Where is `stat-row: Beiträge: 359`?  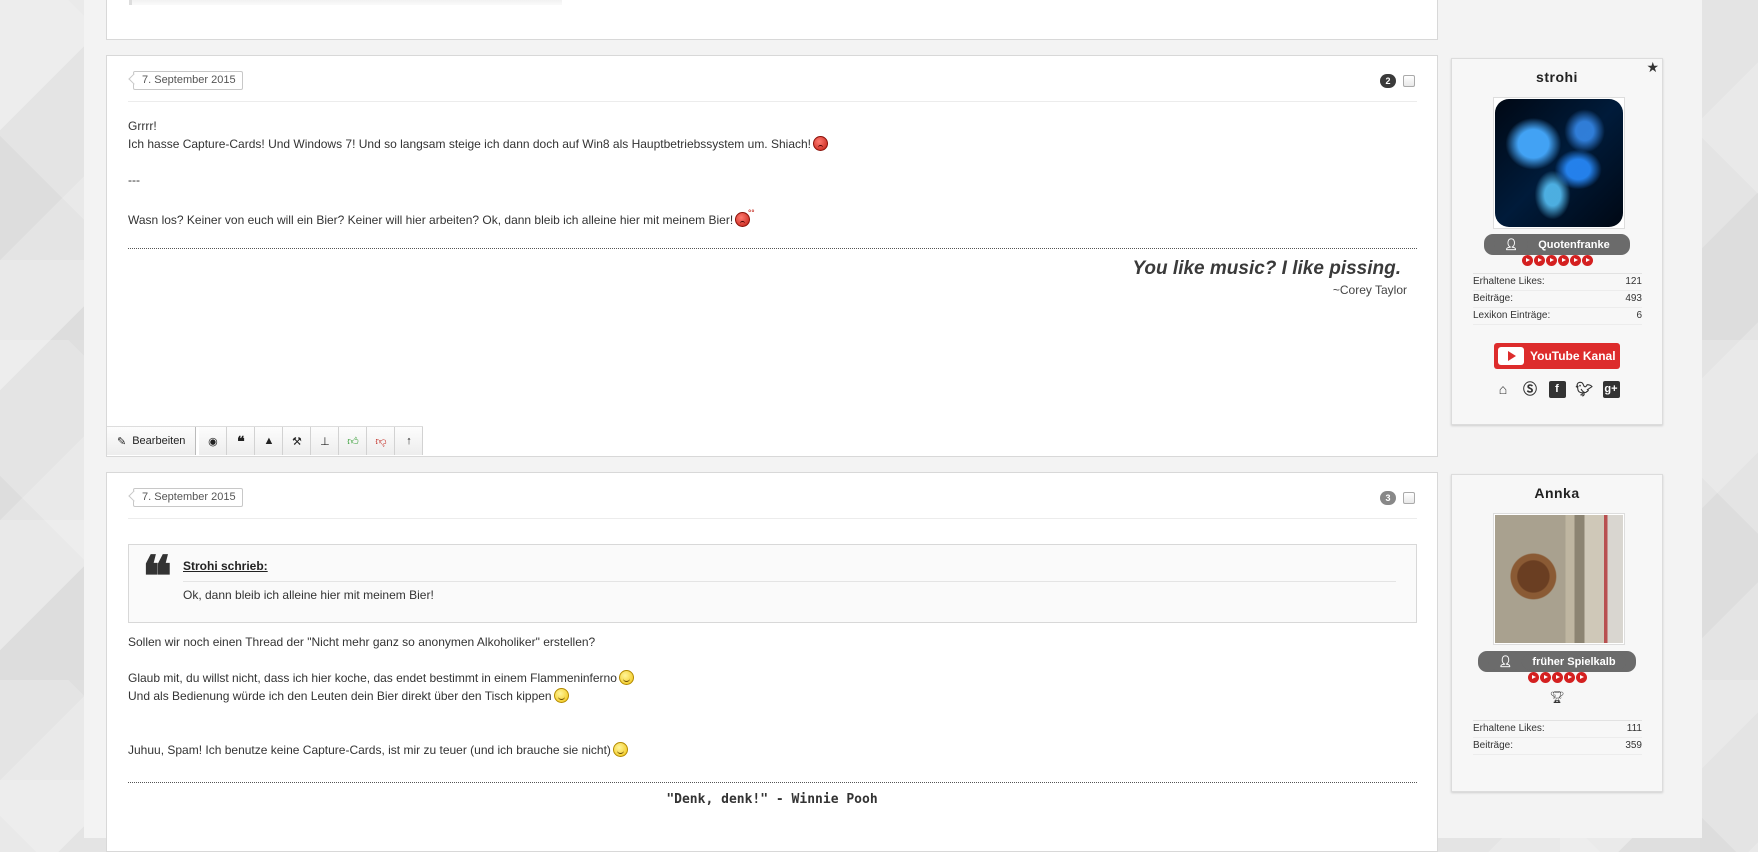
stat-row: Beiträge: 359 is located at coordinates (1557, 746).